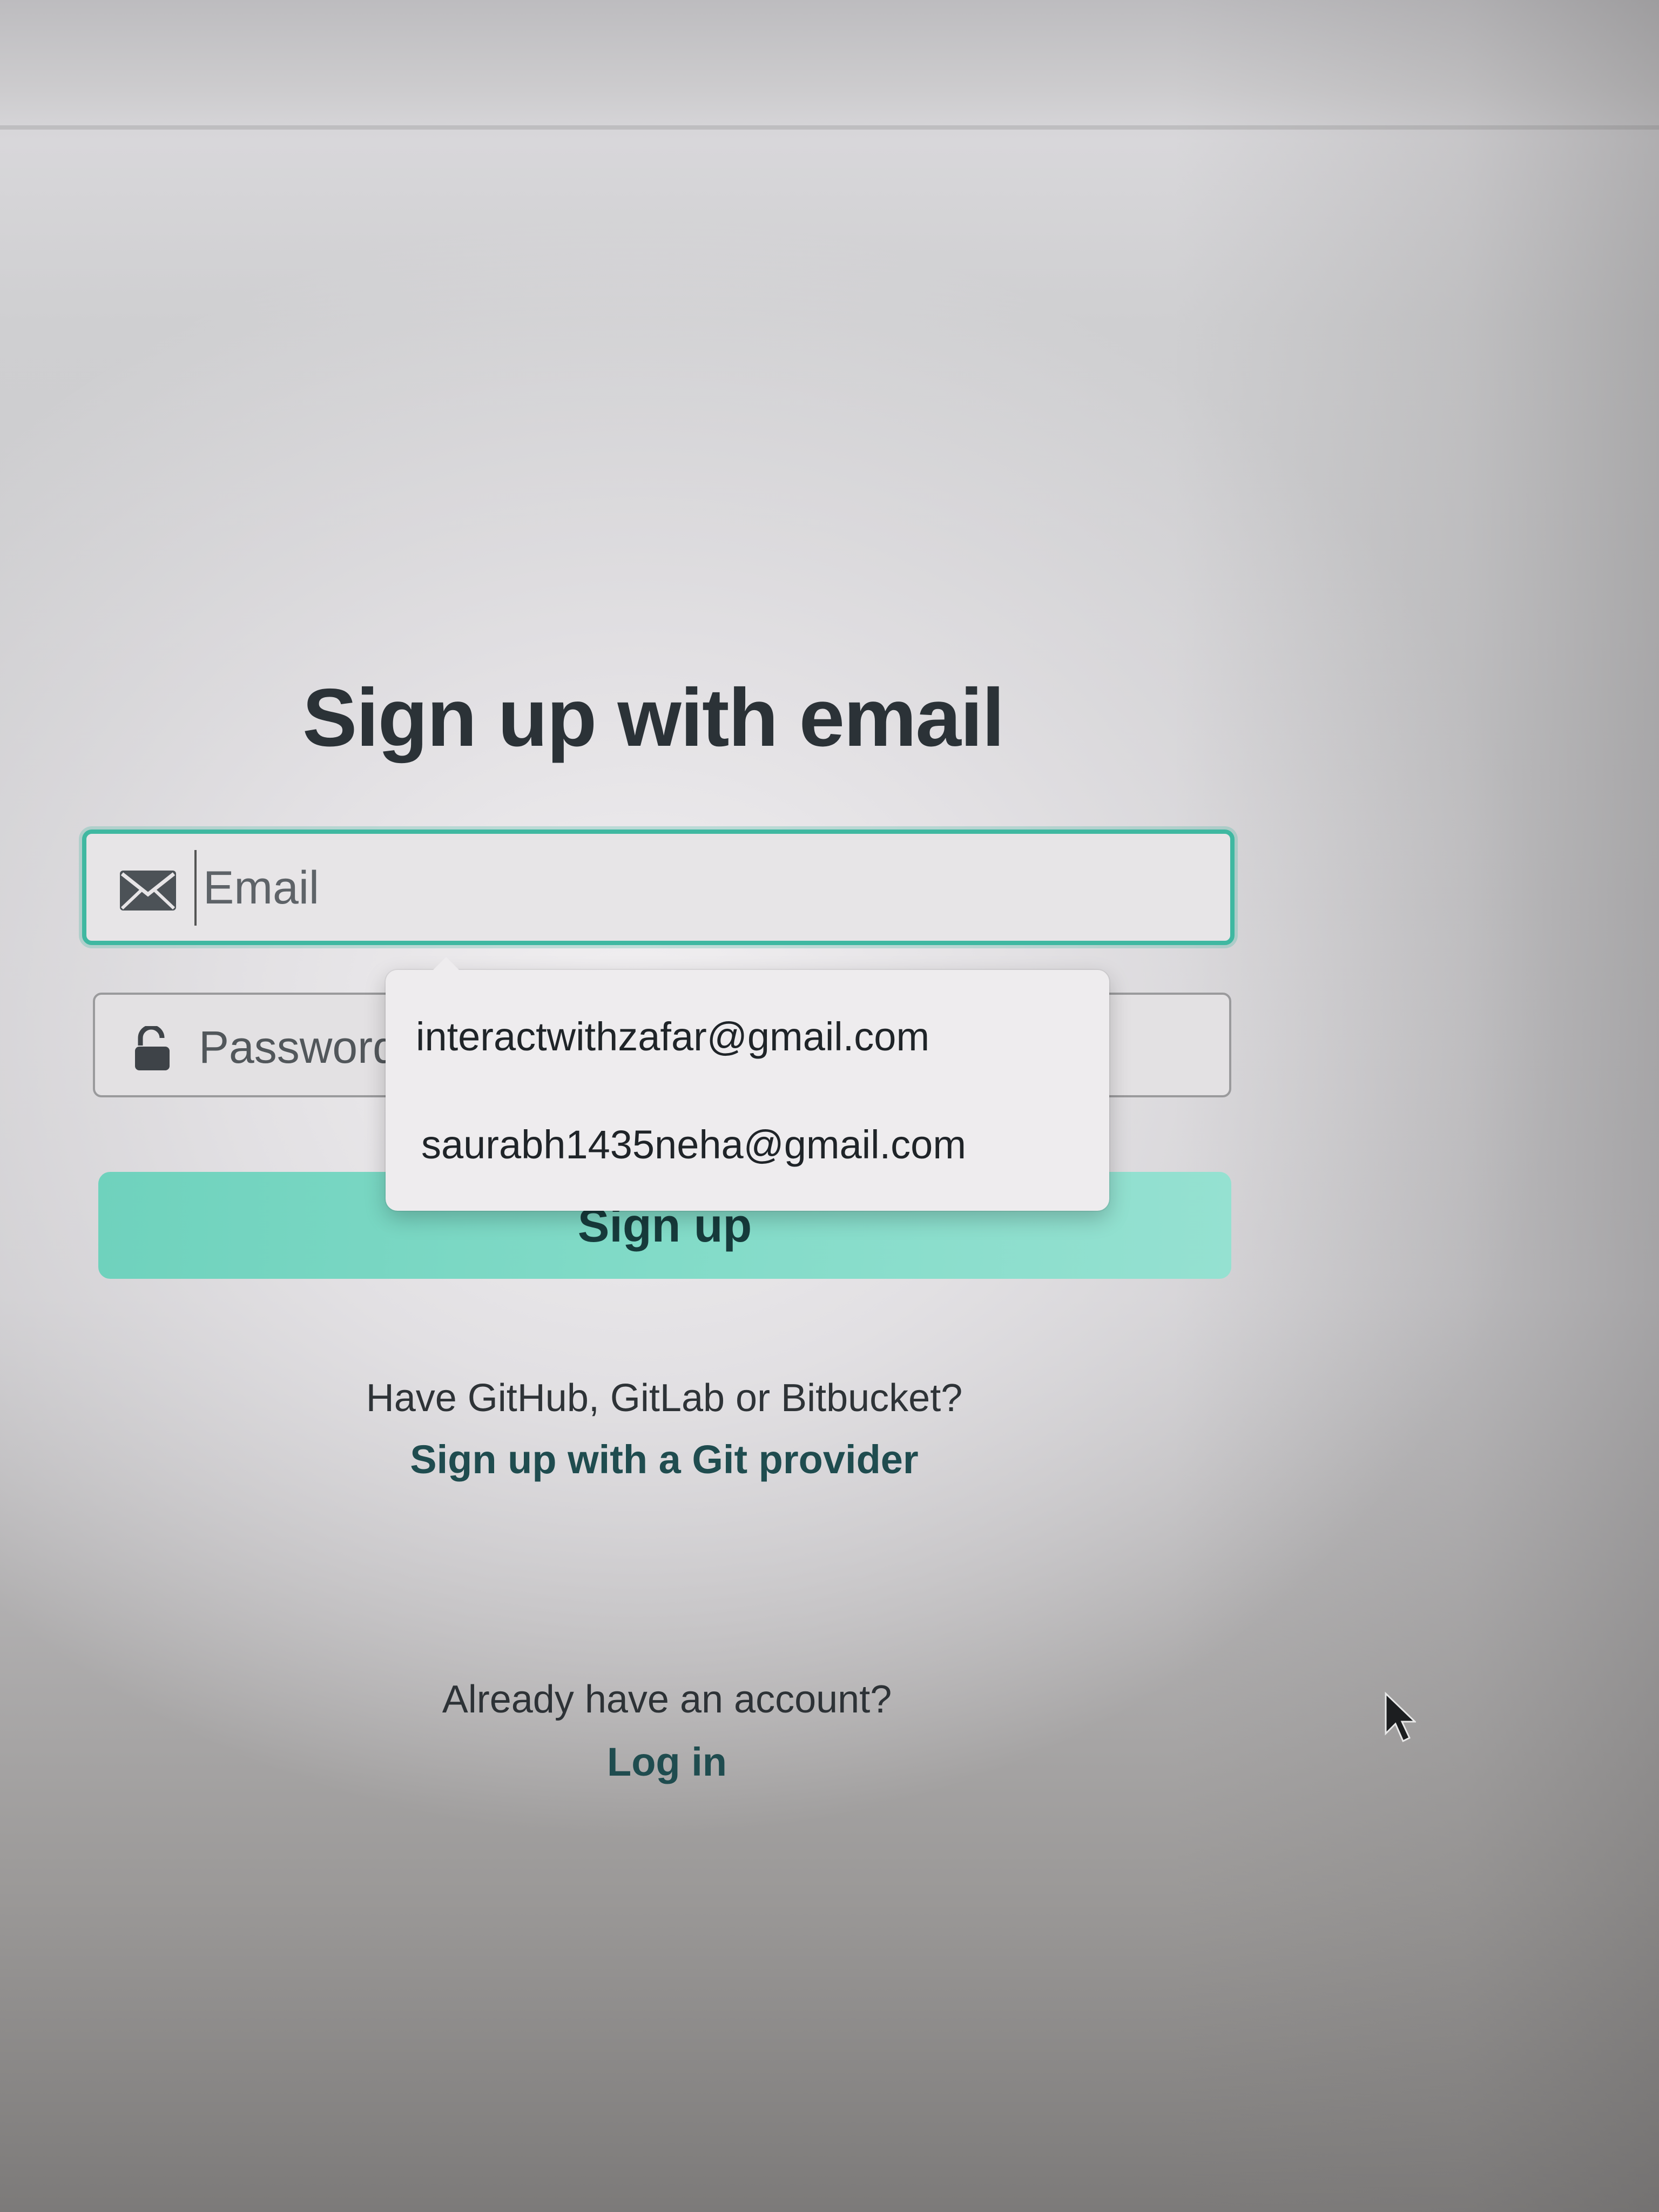  What do you see at coordinates (664, 1459) in the screenshot?
I see `git-provider-signup-link: Sign up with a Git provider` at bounding box center [664, 1459].